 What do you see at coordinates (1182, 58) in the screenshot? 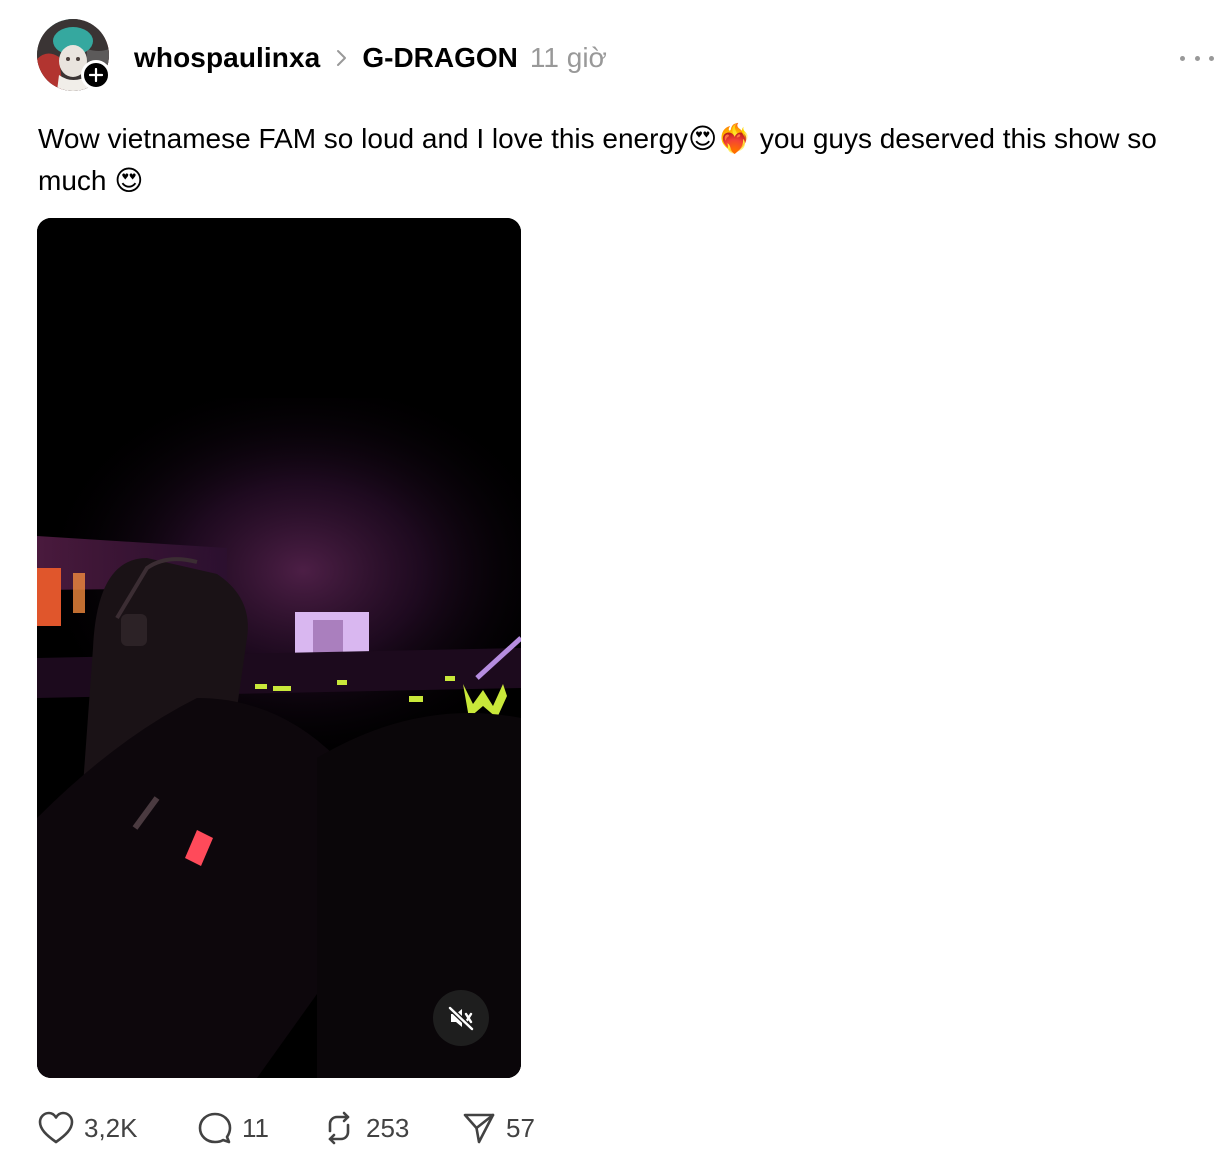
I see `more-horizontal-icon` at bounding box center [1182, 58].